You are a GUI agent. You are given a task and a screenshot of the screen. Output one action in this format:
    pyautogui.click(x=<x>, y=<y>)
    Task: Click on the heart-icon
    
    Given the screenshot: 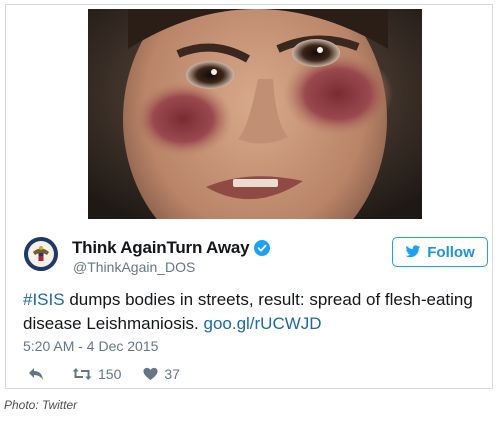 What is the action you would take?
    pyautogui.click(x=150, y=374)
    